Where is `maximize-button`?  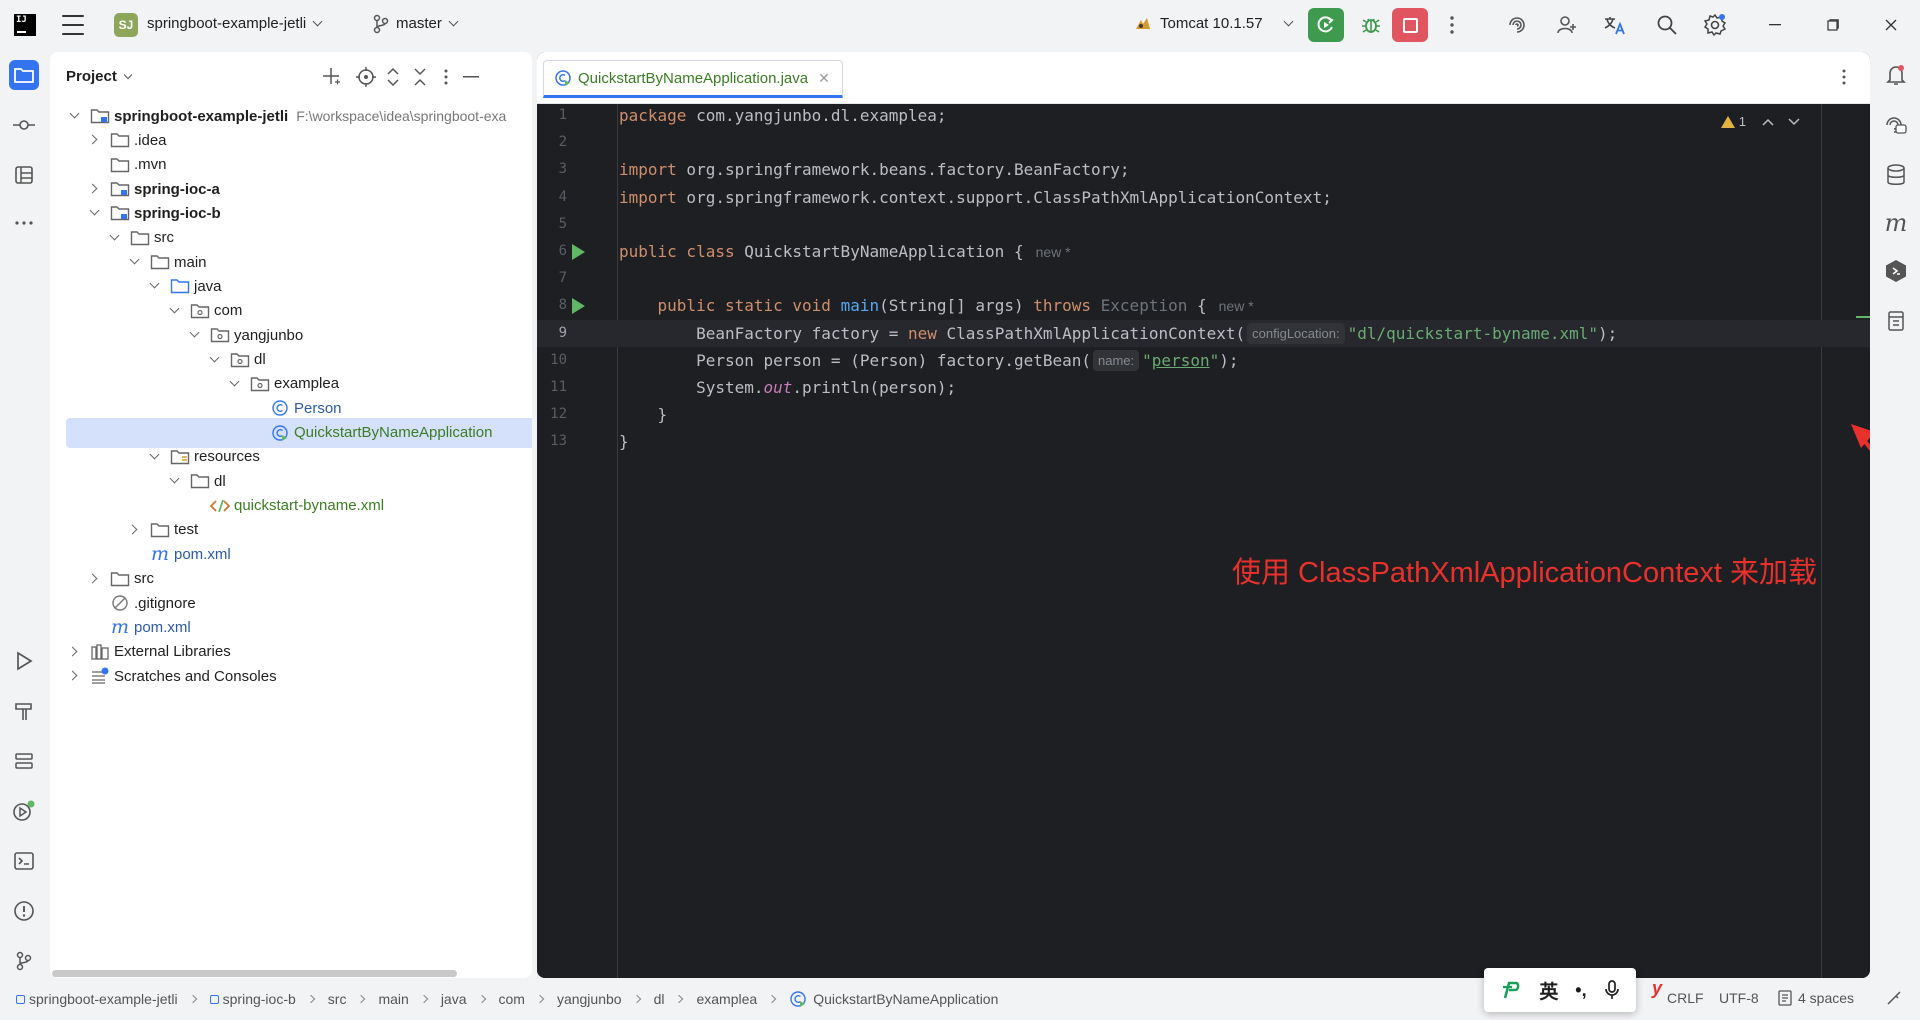
maximize-button is located at coordinates (1833, 25).